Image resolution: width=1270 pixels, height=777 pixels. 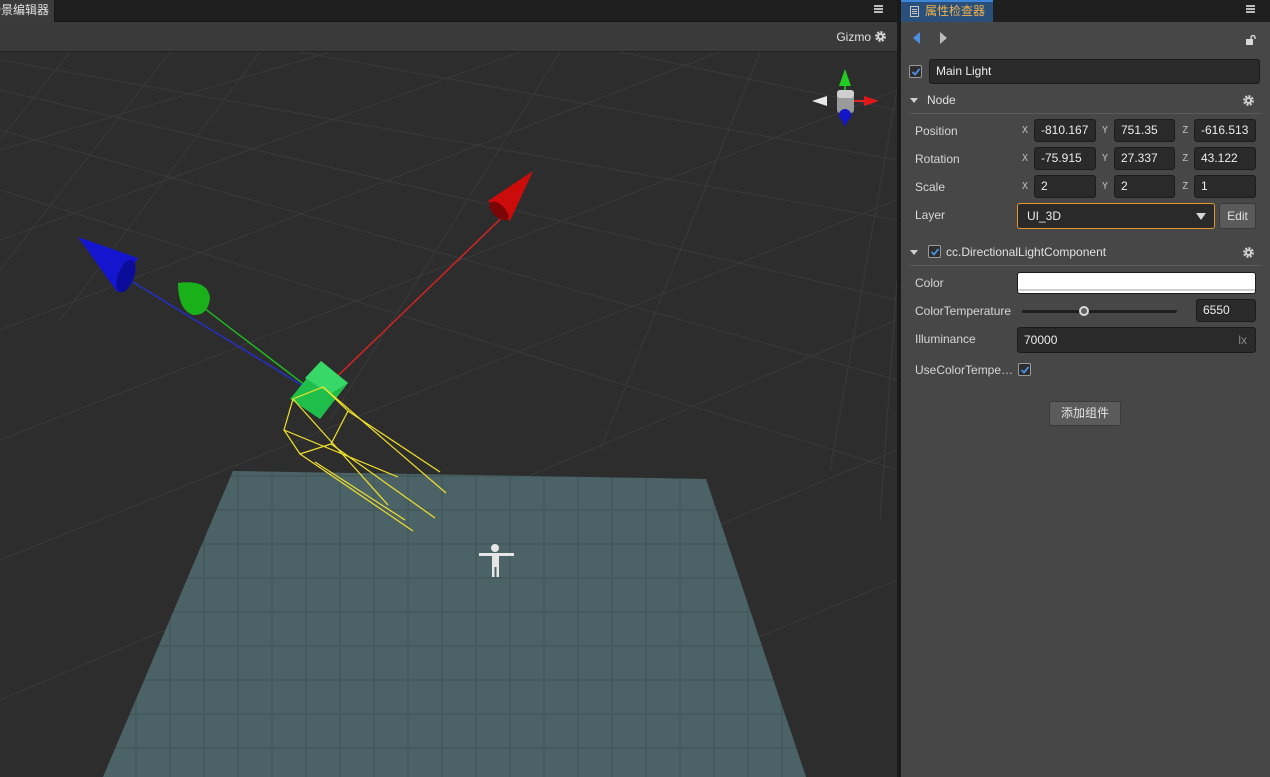 What do you see at coordinates (1139, 158) in the screenshot?
I see `rotation-y-value: 27.337` at bounding box center [1139, 158].